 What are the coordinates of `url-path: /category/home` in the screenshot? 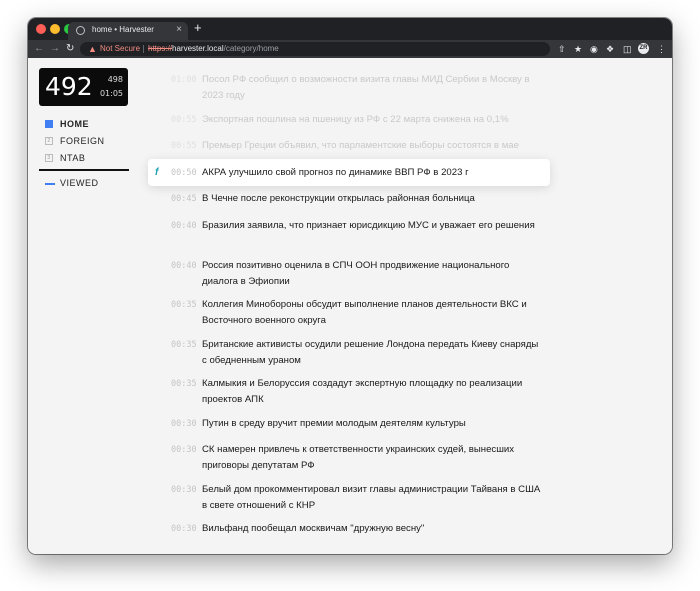 It's located at (251, 48).